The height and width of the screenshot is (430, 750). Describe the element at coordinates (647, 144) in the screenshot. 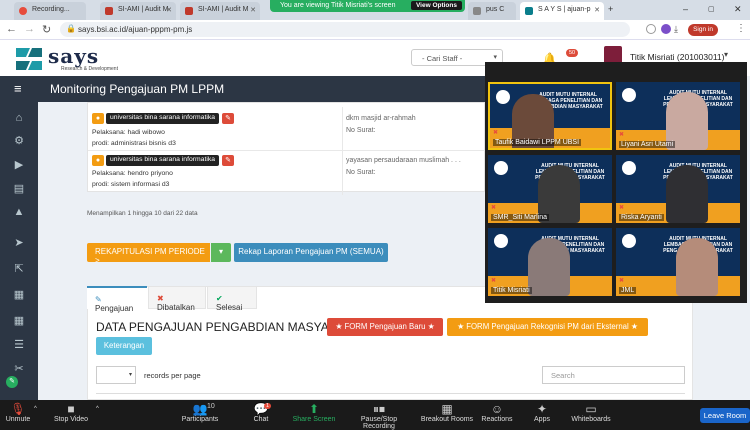

I see `participant-name: Liyani Asri Utami` at that location.